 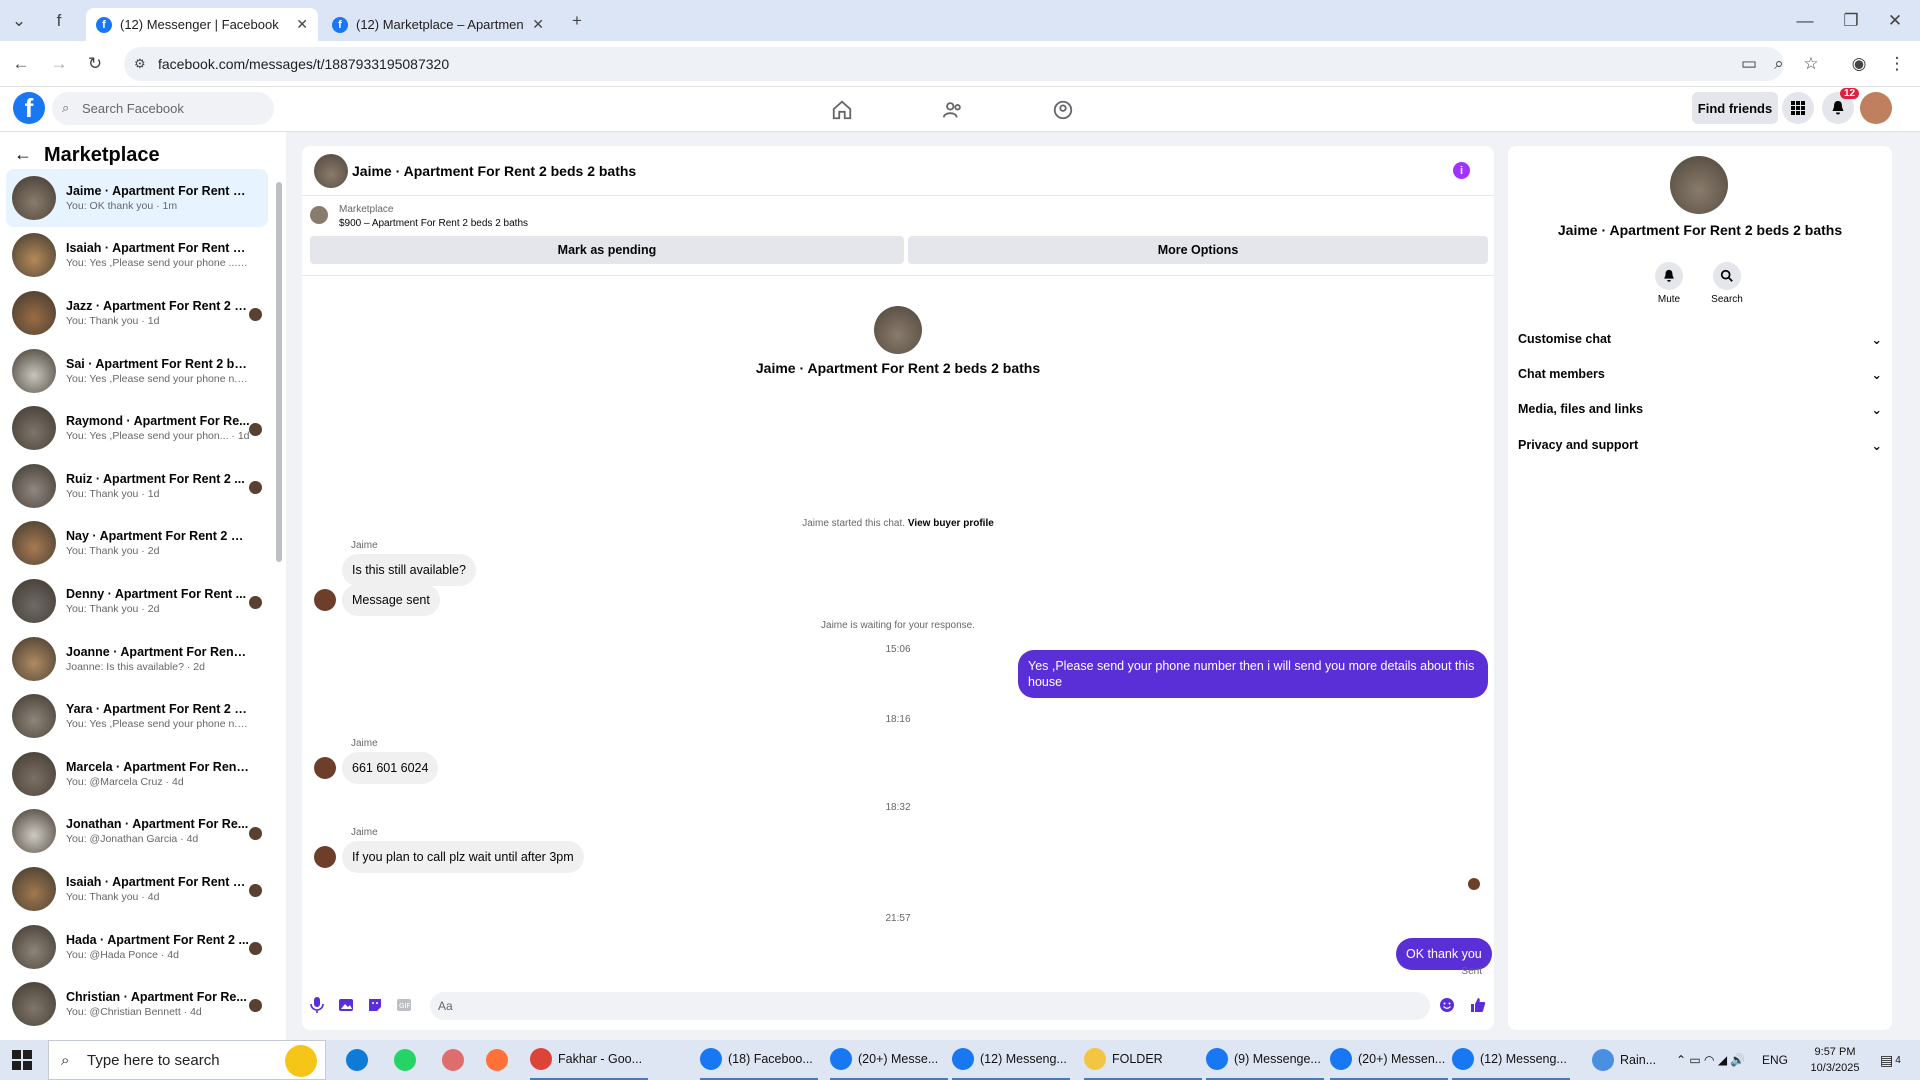 I want to click on mark-as-pending-button: Mark as pending, so click(x=607, y=250).